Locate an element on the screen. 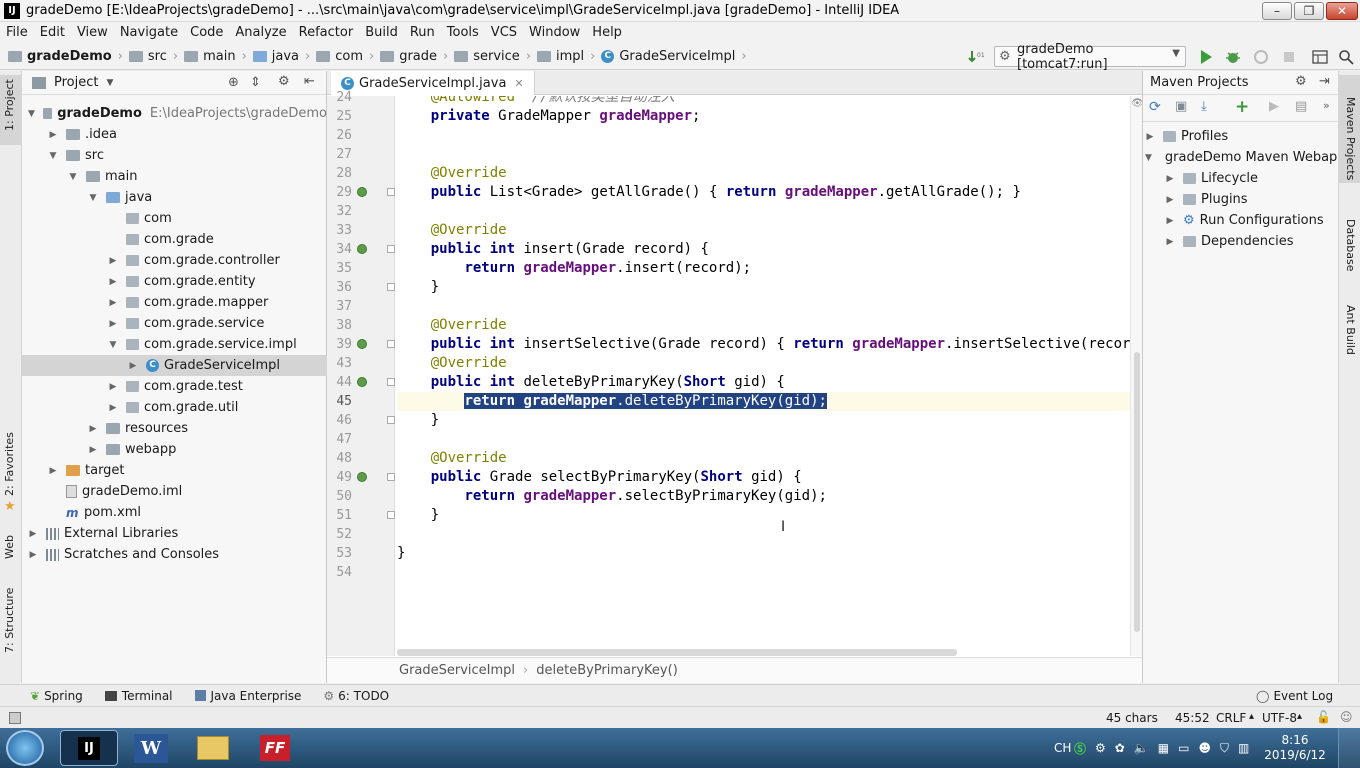 The height and width of the screenshot is (768, 1360). editor-scrollbar: 👁 is located at coordinates (1137, 376).